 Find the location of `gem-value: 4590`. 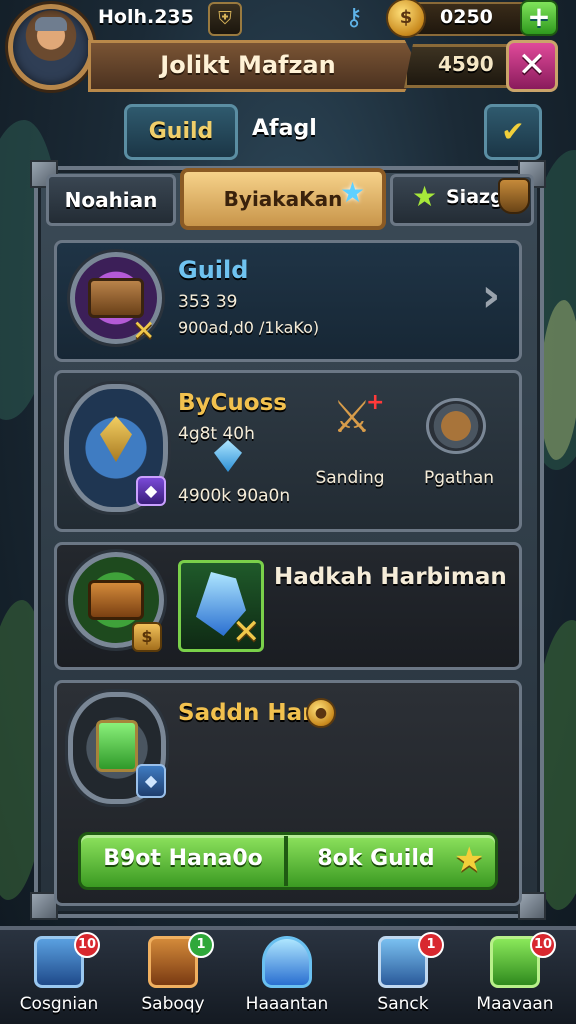

gem-value: 4590 is located at coordinates (466, 64).